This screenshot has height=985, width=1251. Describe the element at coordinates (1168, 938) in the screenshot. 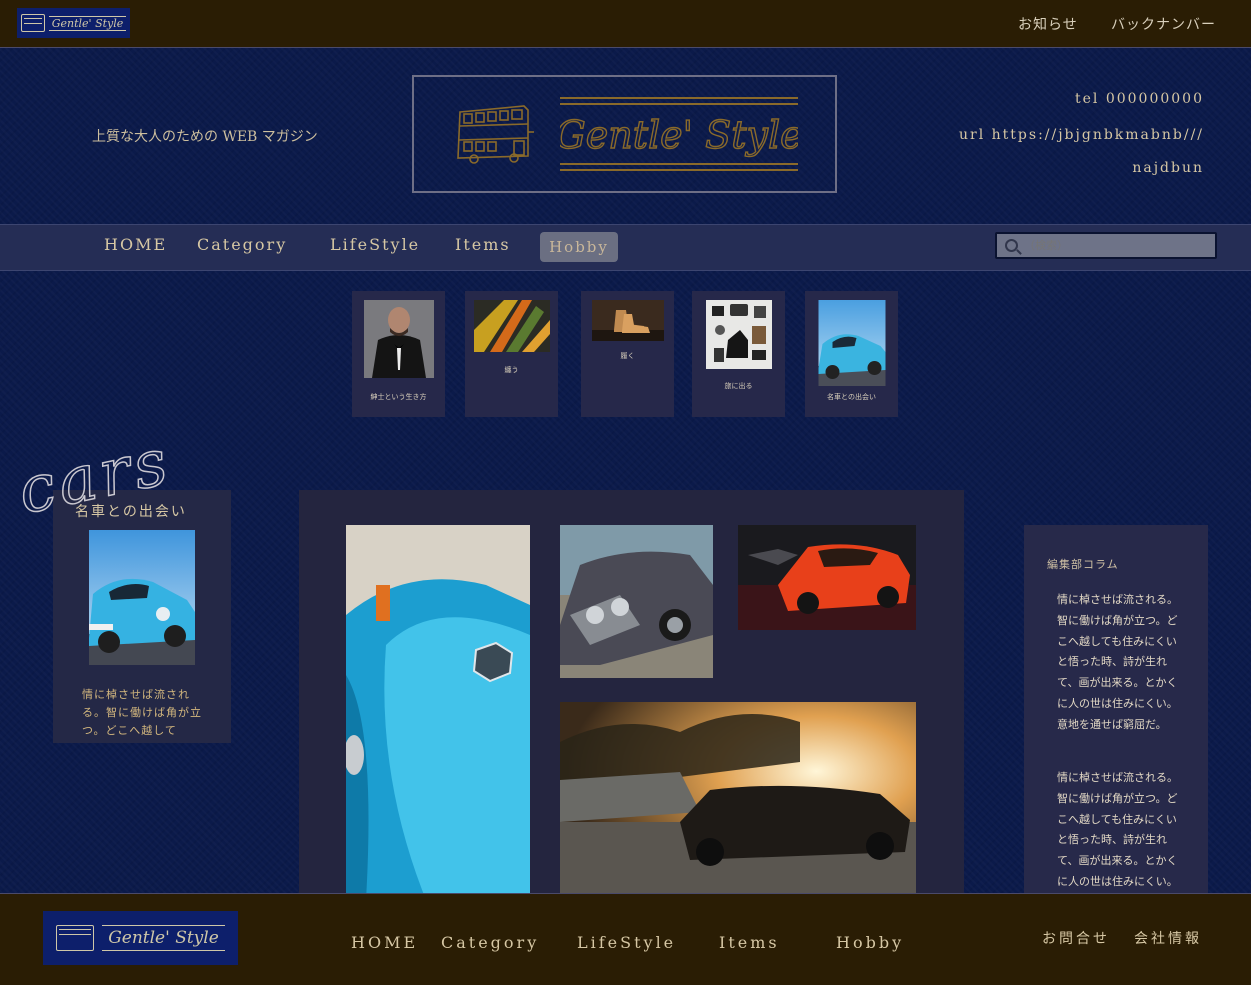

I see `company-info-link: 会社情報` at that location.